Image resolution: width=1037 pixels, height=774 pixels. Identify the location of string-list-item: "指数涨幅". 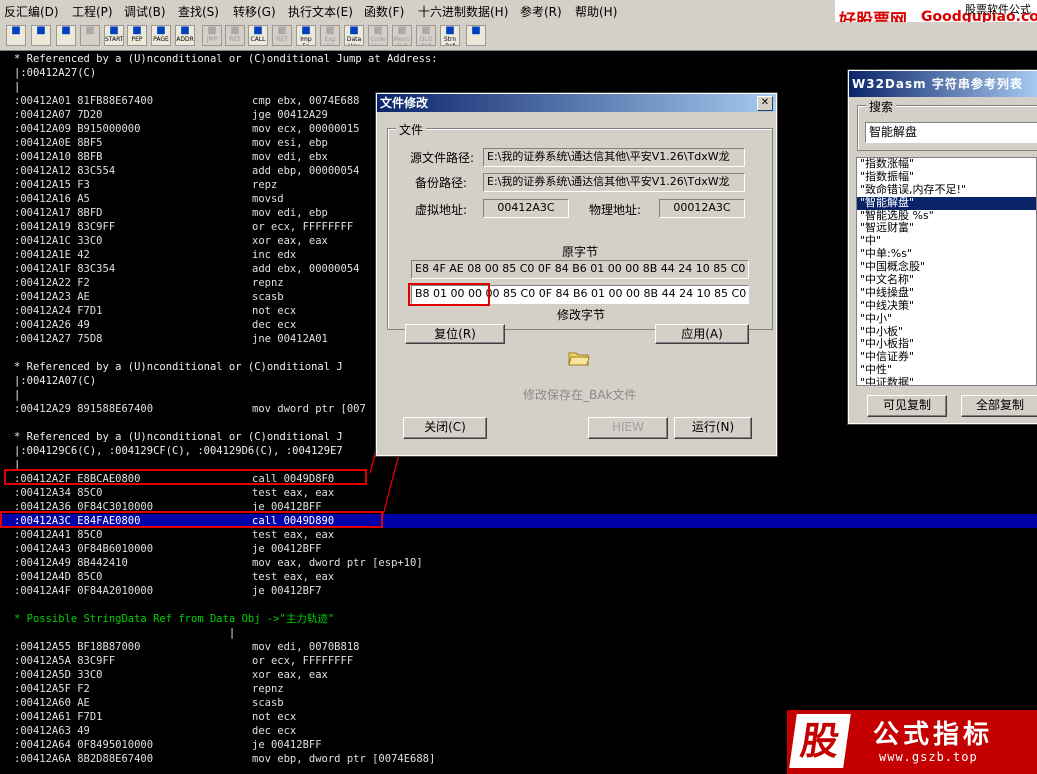
(946, 164).